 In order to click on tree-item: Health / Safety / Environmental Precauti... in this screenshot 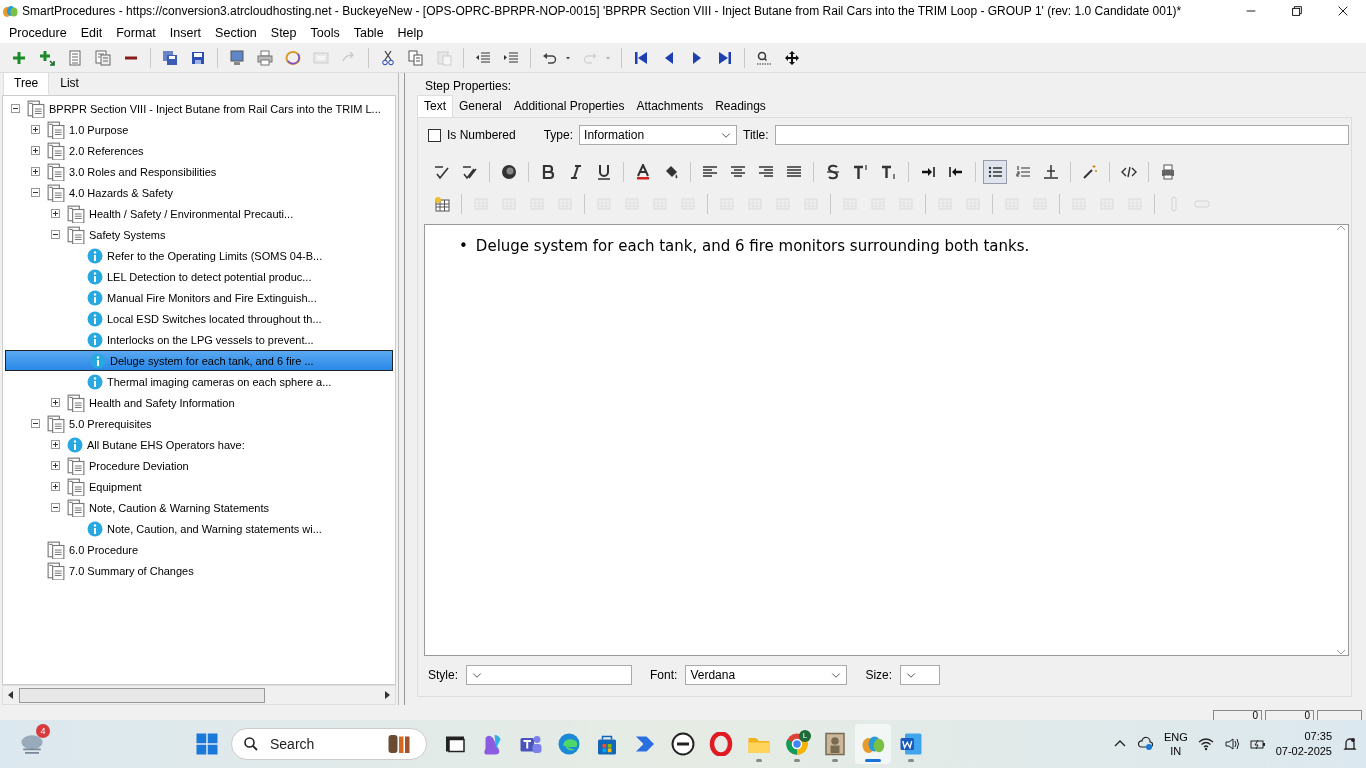, I will do `click(191, 213)`.